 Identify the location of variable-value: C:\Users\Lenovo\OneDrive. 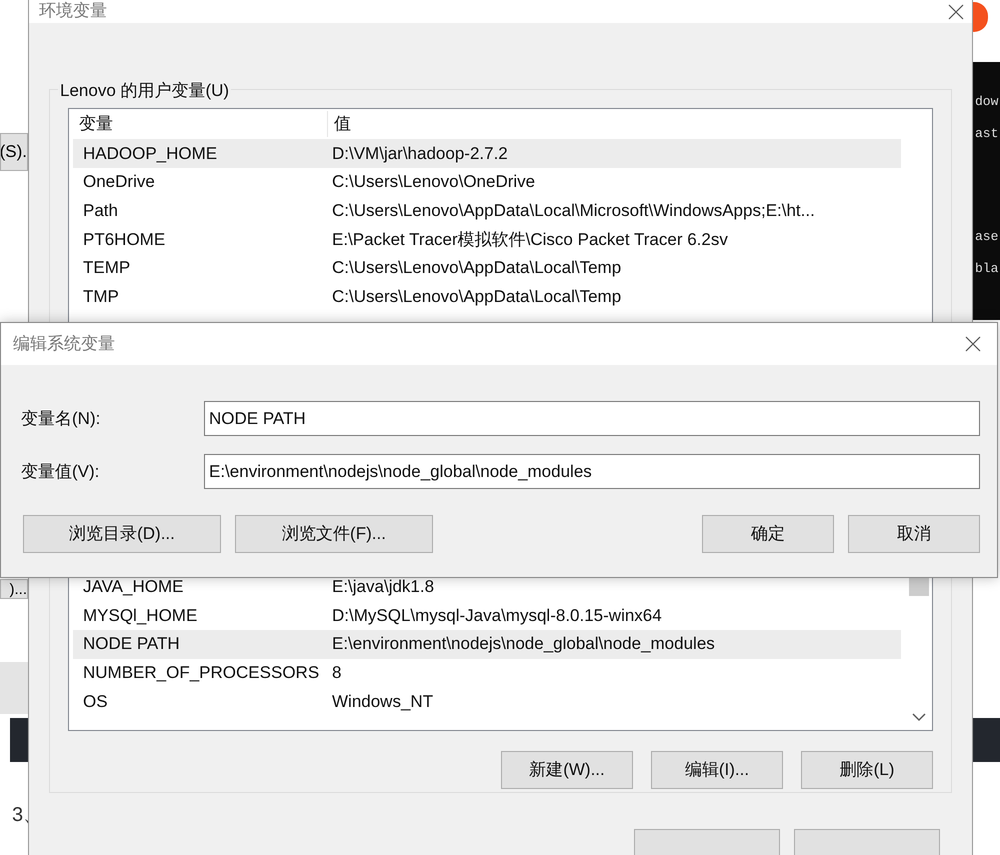
(434, 182).